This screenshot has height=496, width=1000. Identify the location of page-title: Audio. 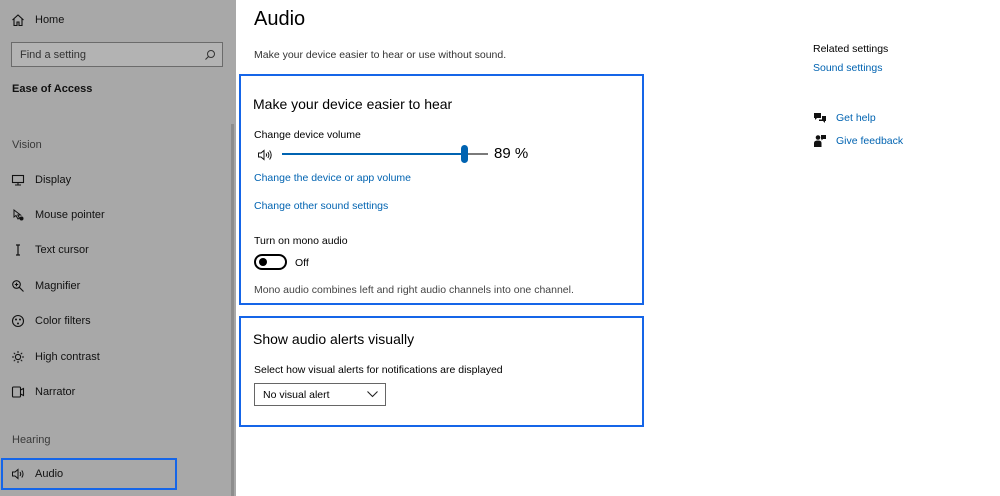
(280, 19).